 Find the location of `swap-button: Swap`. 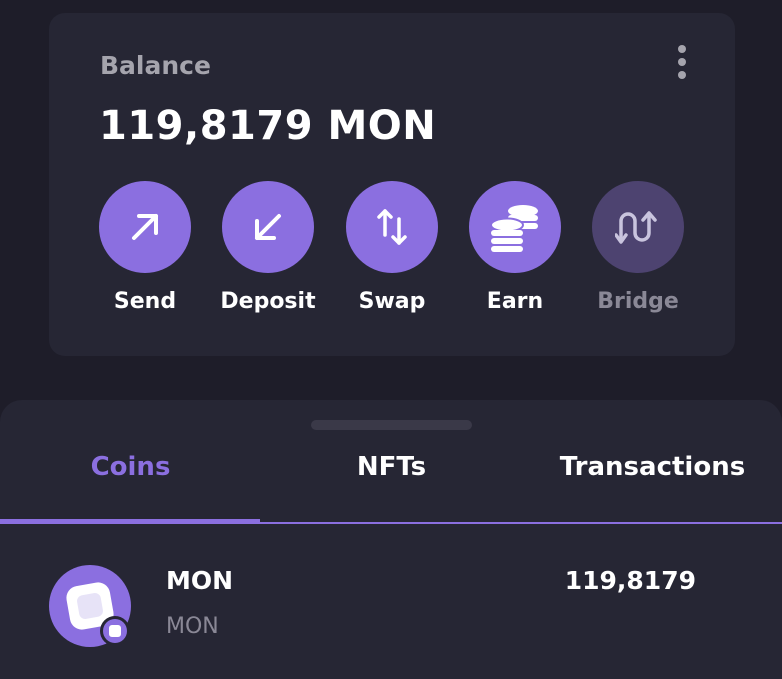

swap-button: Swap is located at coordinates (392, 247).